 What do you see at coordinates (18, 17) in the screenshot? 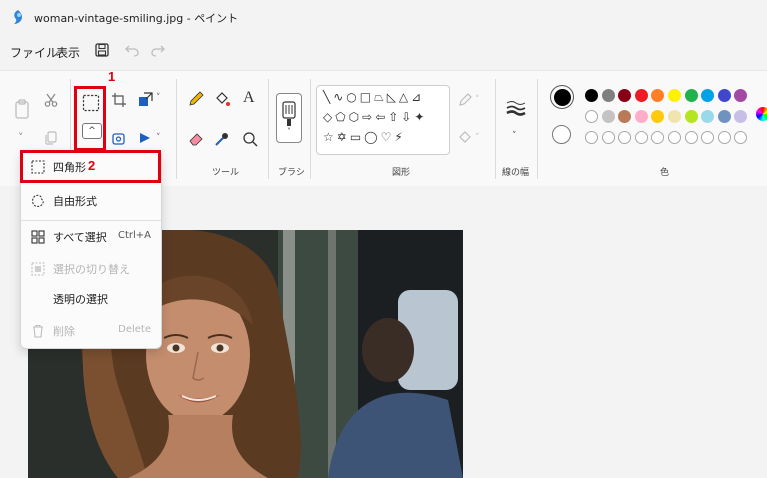
I see `paint-app-icon` at bounding box center [18, 17].